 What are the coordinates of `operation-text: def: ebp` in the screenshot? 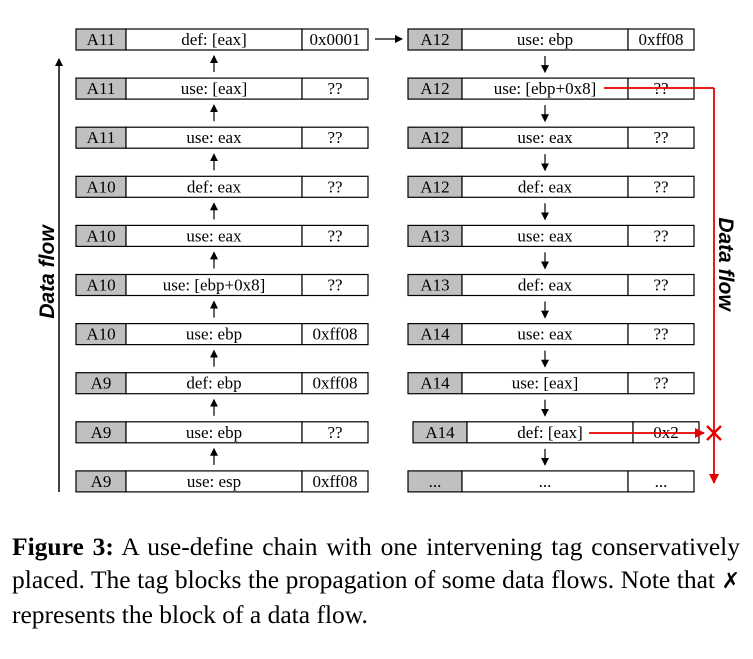 It's located at (213, 383).